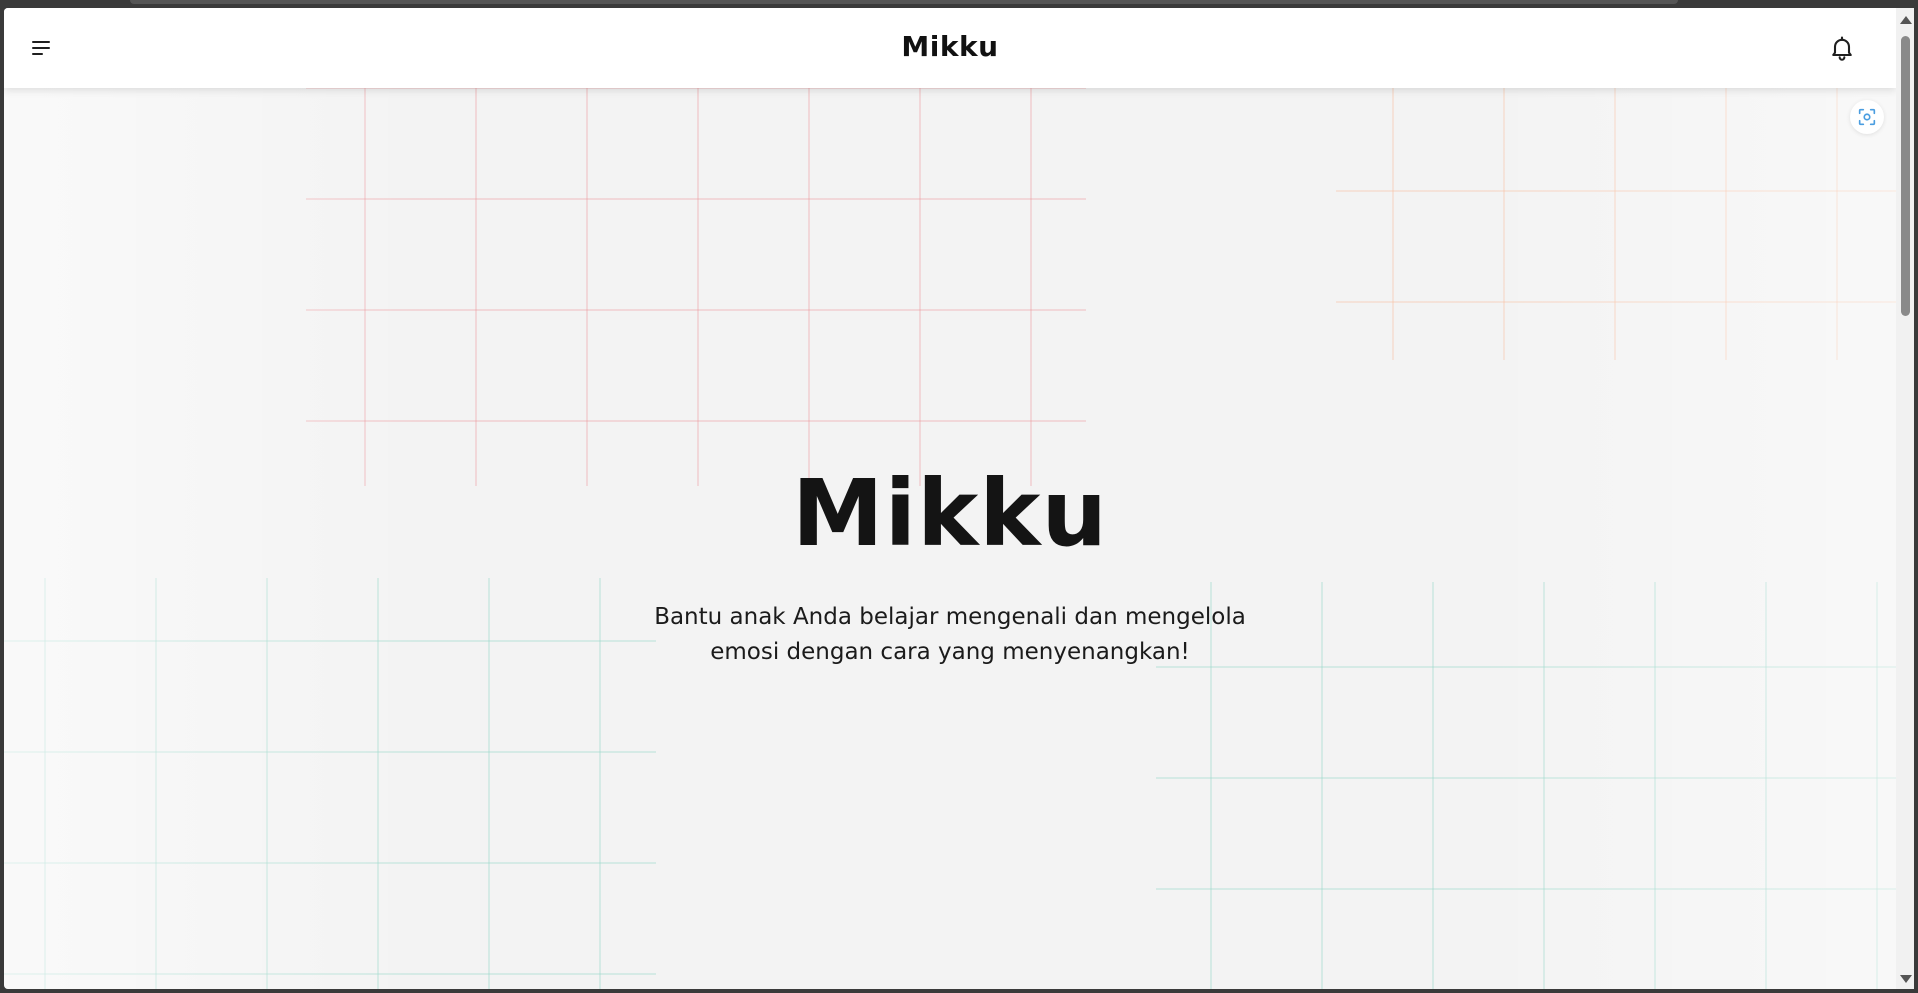 This screenshot has width=1918, height=993. Describe the element at coordinates (1842, 48) in the screenshot. I see `bell-icon` at that location.